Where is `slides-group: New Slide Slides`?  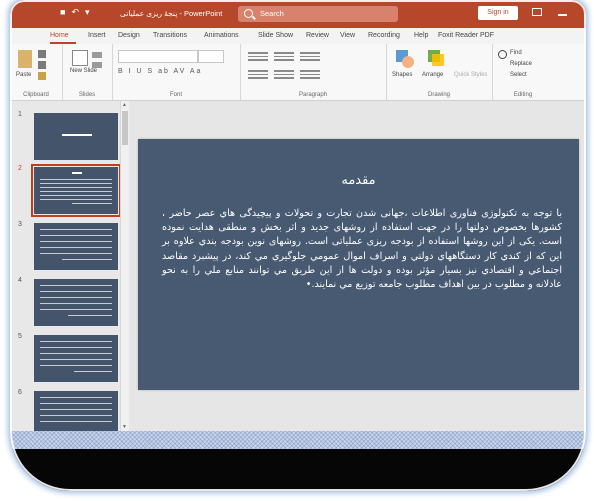
slides-group: New Slide Slides is located at coordinates (87, 72).